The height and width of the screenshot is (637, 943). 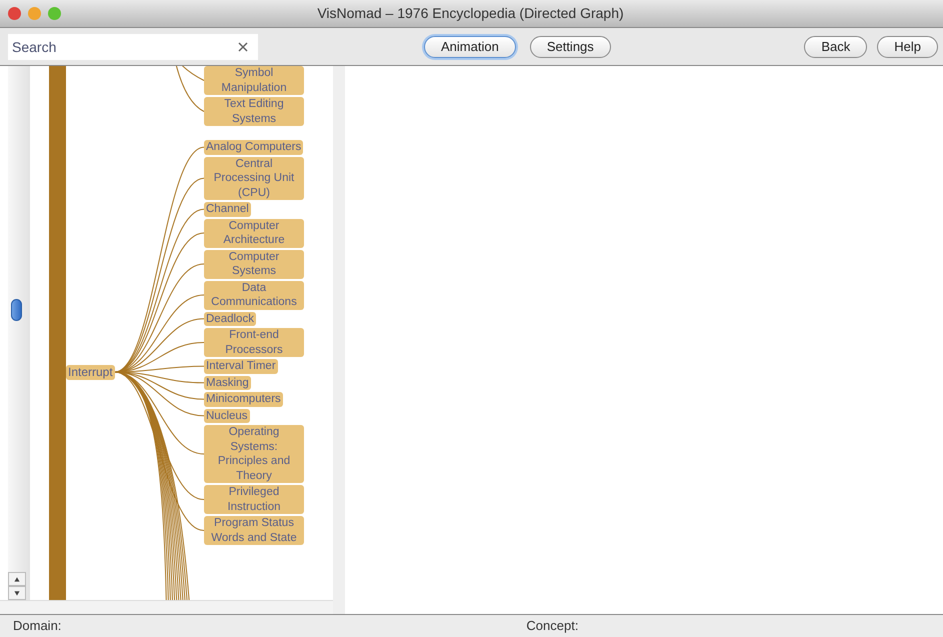 I want to click on scroll-up-icon, so click(x=17, y=579).